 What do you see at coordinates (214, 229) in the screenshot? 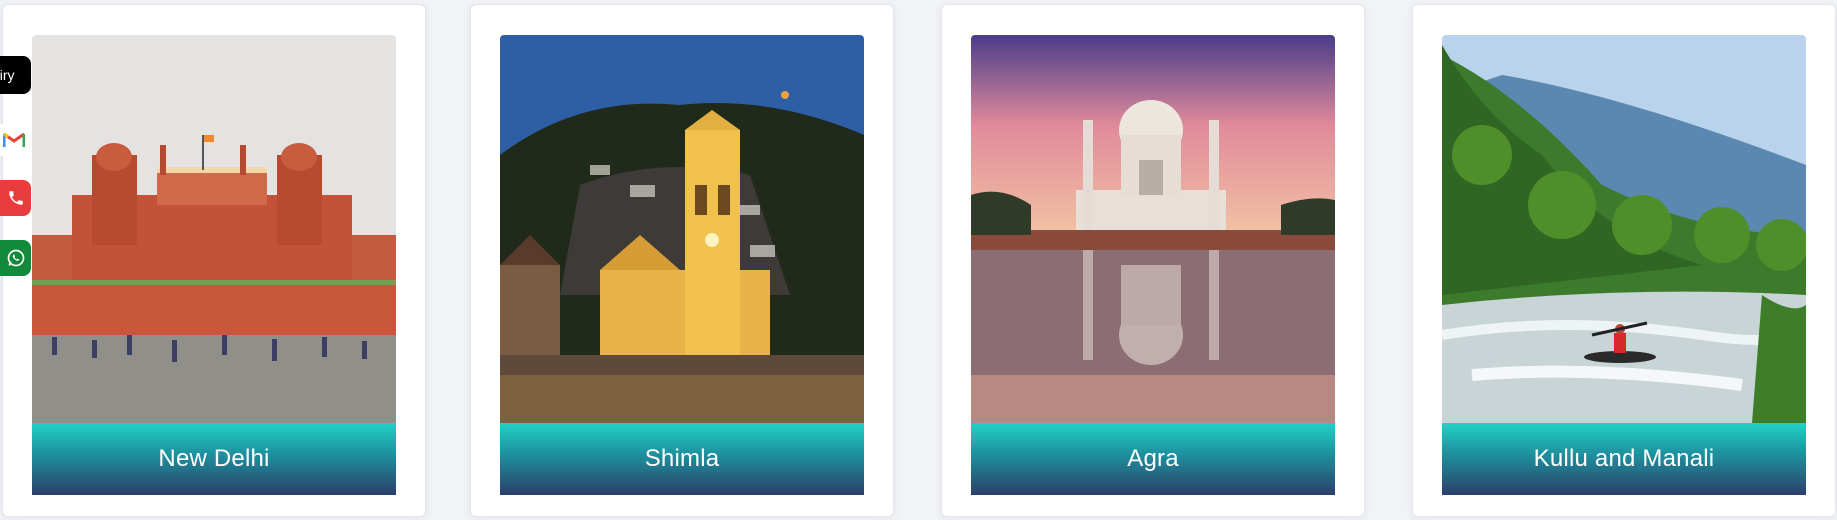
I see `red-fort-photo` at bounding box center [214, 229].